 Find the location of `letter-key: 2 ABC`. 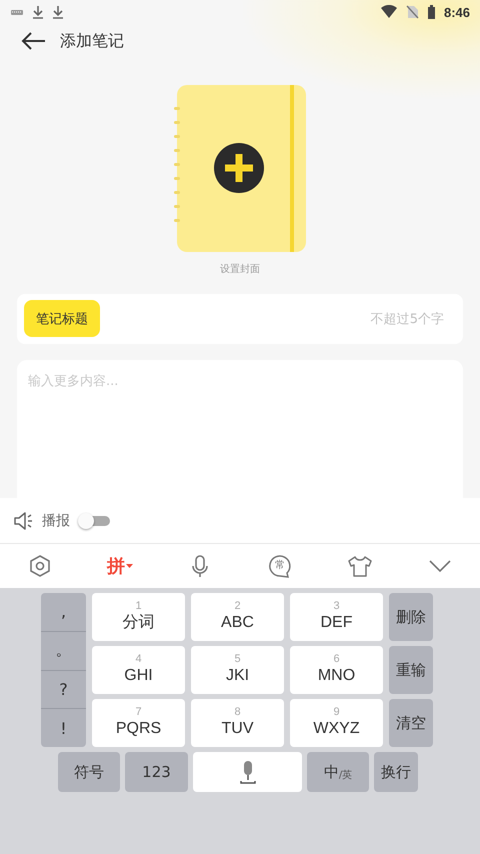

letter-key: 2 ABC is located at coordinates (237, 617).